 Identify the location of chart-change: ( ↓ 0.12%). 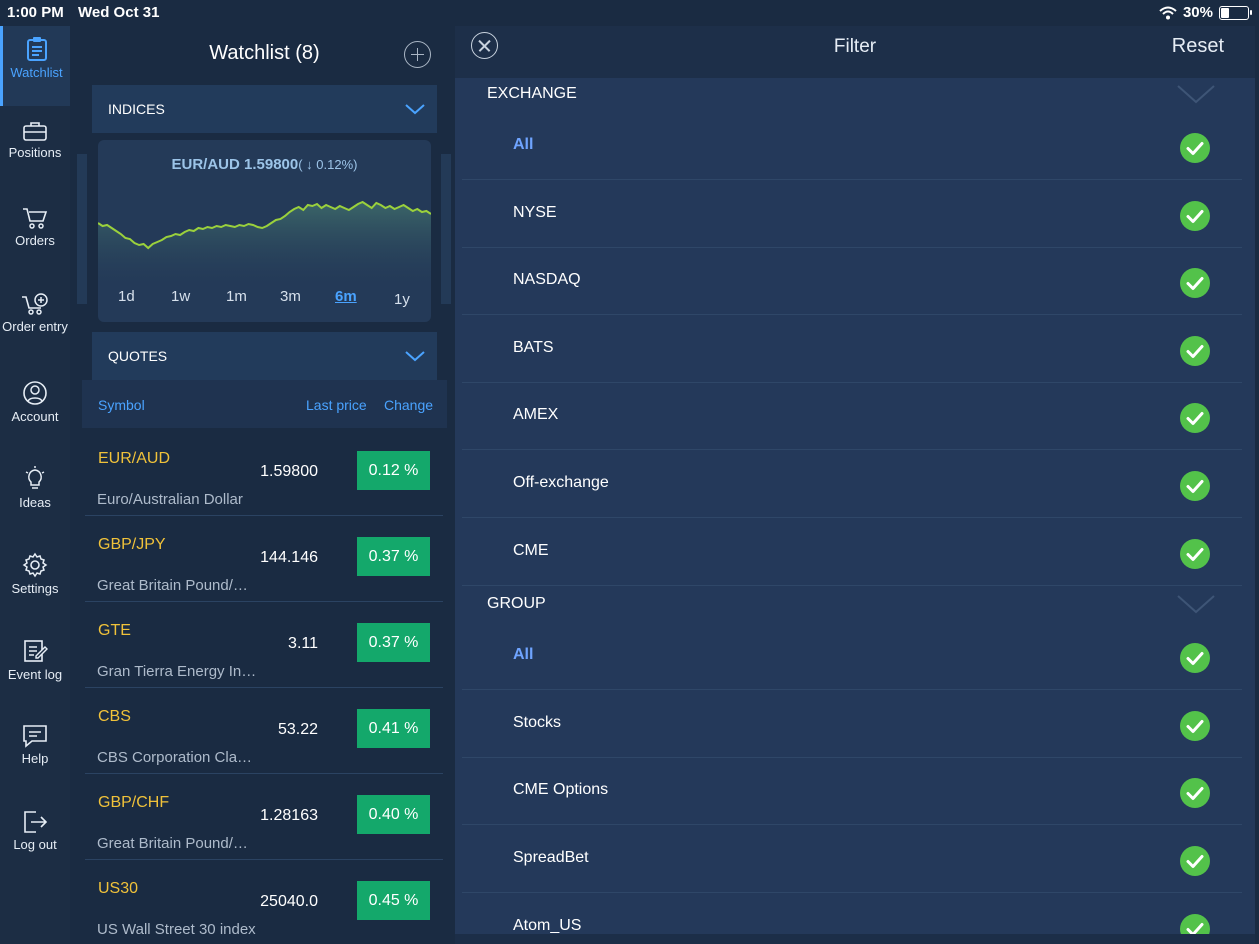
(328, 164).